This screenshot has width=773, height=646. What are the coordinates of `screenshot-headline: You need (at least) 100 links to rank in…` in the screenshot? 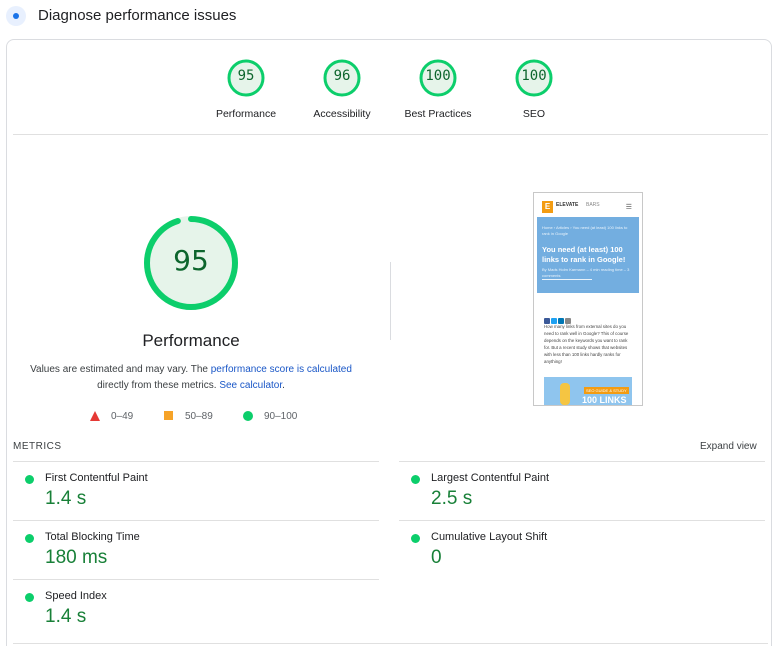 It's located at (584, 254).